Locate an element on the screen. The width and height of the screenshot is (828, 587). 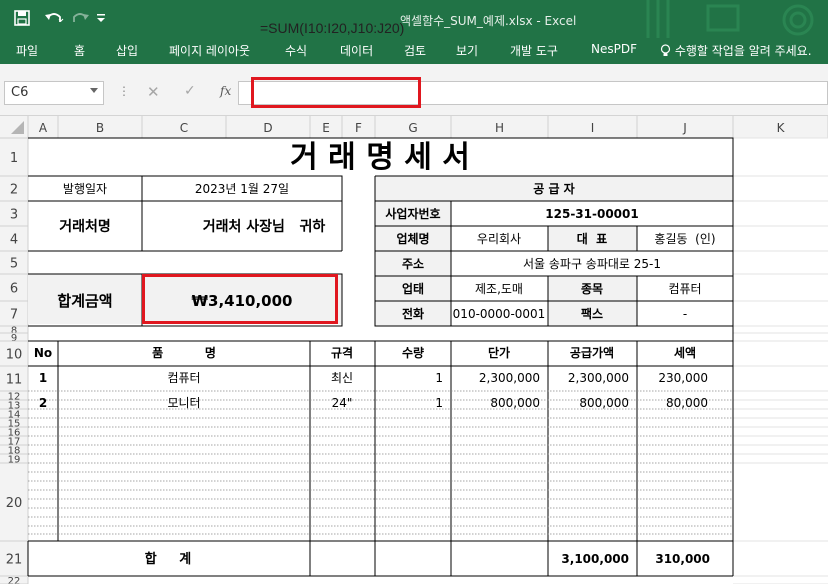
row-header-20: 20 is located at coordinates (14, 503).